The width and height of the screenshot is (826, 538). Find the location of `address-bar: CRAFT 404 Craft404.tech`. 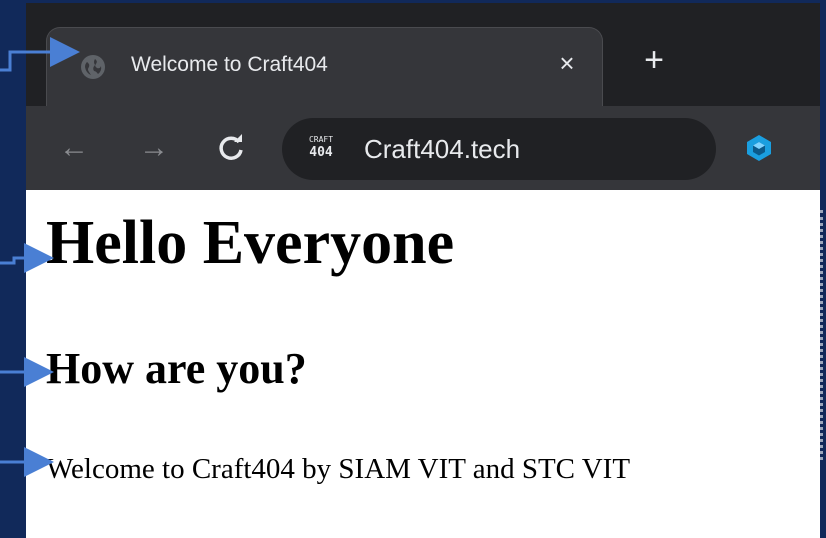

address-bar: CRAFT 404 Craft404.tech is located at coordinates (499, 149).